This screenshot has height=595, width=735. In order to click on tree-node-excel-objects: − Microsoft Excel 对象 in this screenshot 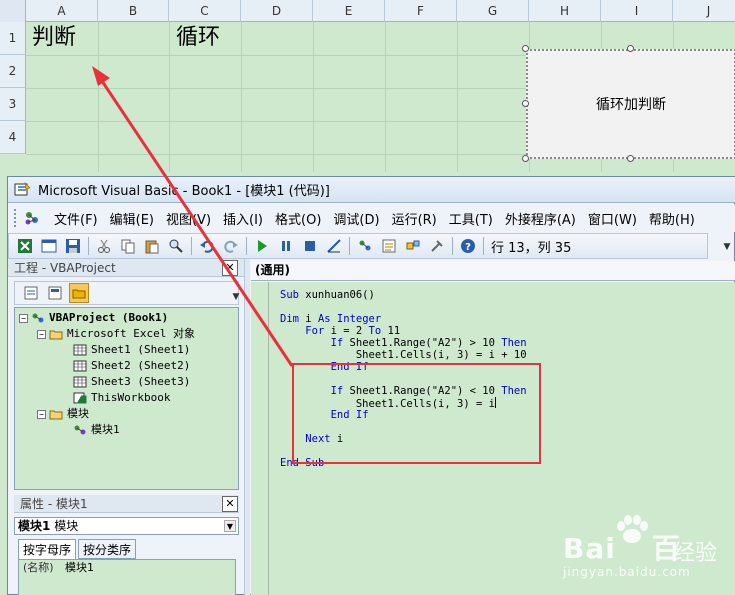, I will do `click(116, 334)`.